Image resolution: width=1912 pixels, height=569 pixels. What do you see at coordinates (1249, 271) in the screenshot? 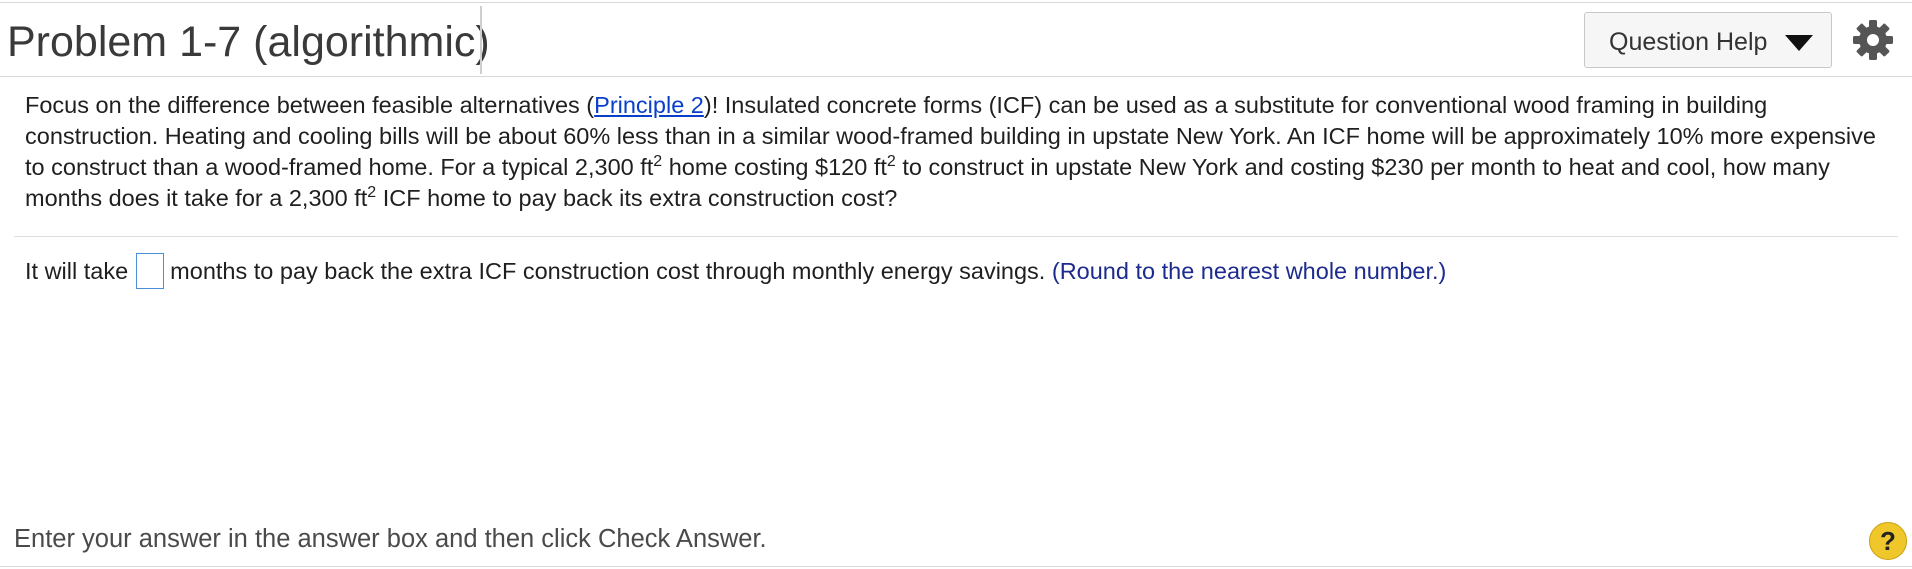
I see `rounding-hint: (Round to the nearest whole number.)` at bounding box center [1249, 271].